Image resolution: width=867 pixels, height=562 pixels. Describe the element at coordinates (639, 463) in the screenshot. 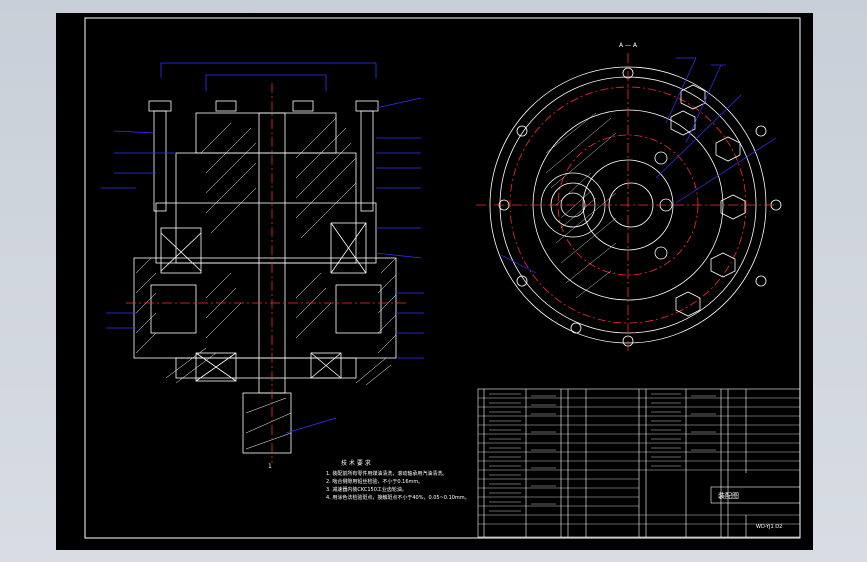

I see `parts-list` at that location.